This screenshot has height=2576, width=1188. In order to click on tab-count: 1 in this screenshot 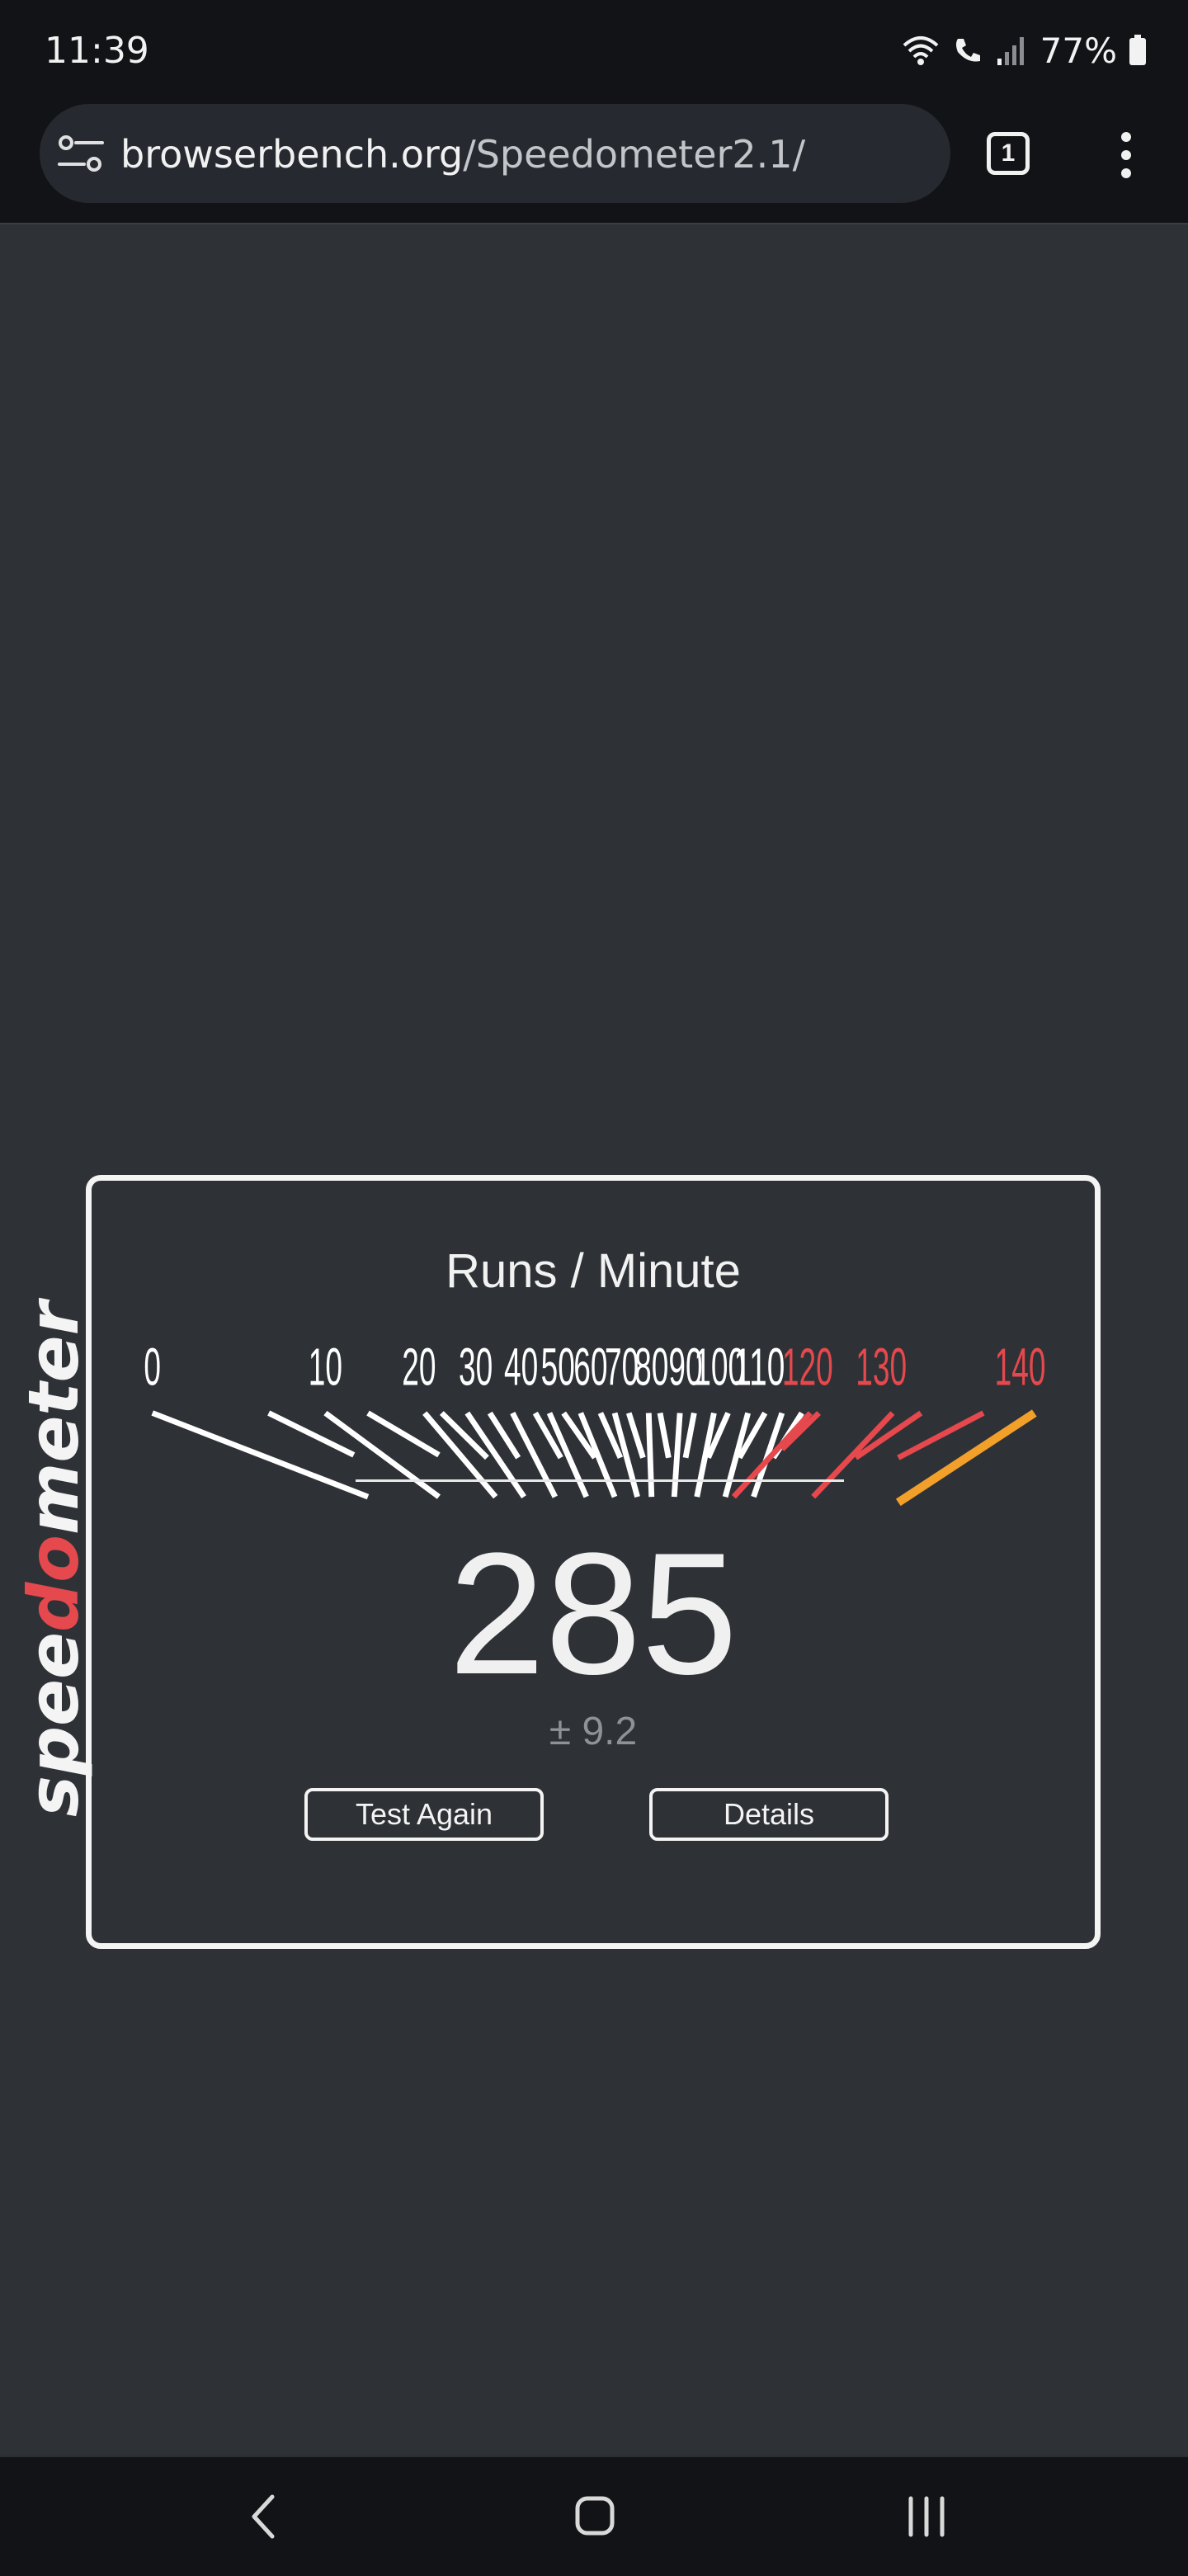, I will do `click(1008, 153)`.